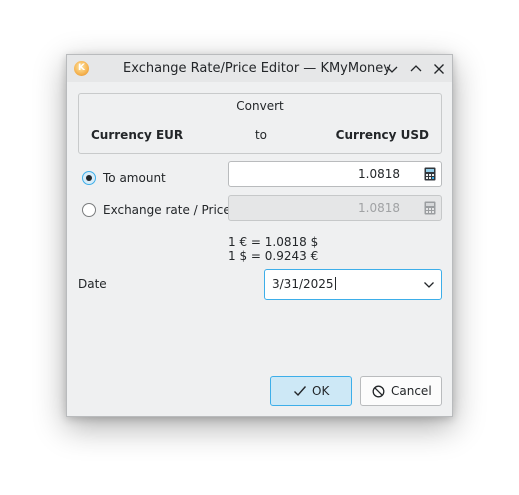 The width and height of the screenshot is (519, 495). What do you see at coordinates (273, 242) in the screenshot?
I see `rate-line-eur-usd: 1 € = 1.0818 $` at bounding box center [273, 242].